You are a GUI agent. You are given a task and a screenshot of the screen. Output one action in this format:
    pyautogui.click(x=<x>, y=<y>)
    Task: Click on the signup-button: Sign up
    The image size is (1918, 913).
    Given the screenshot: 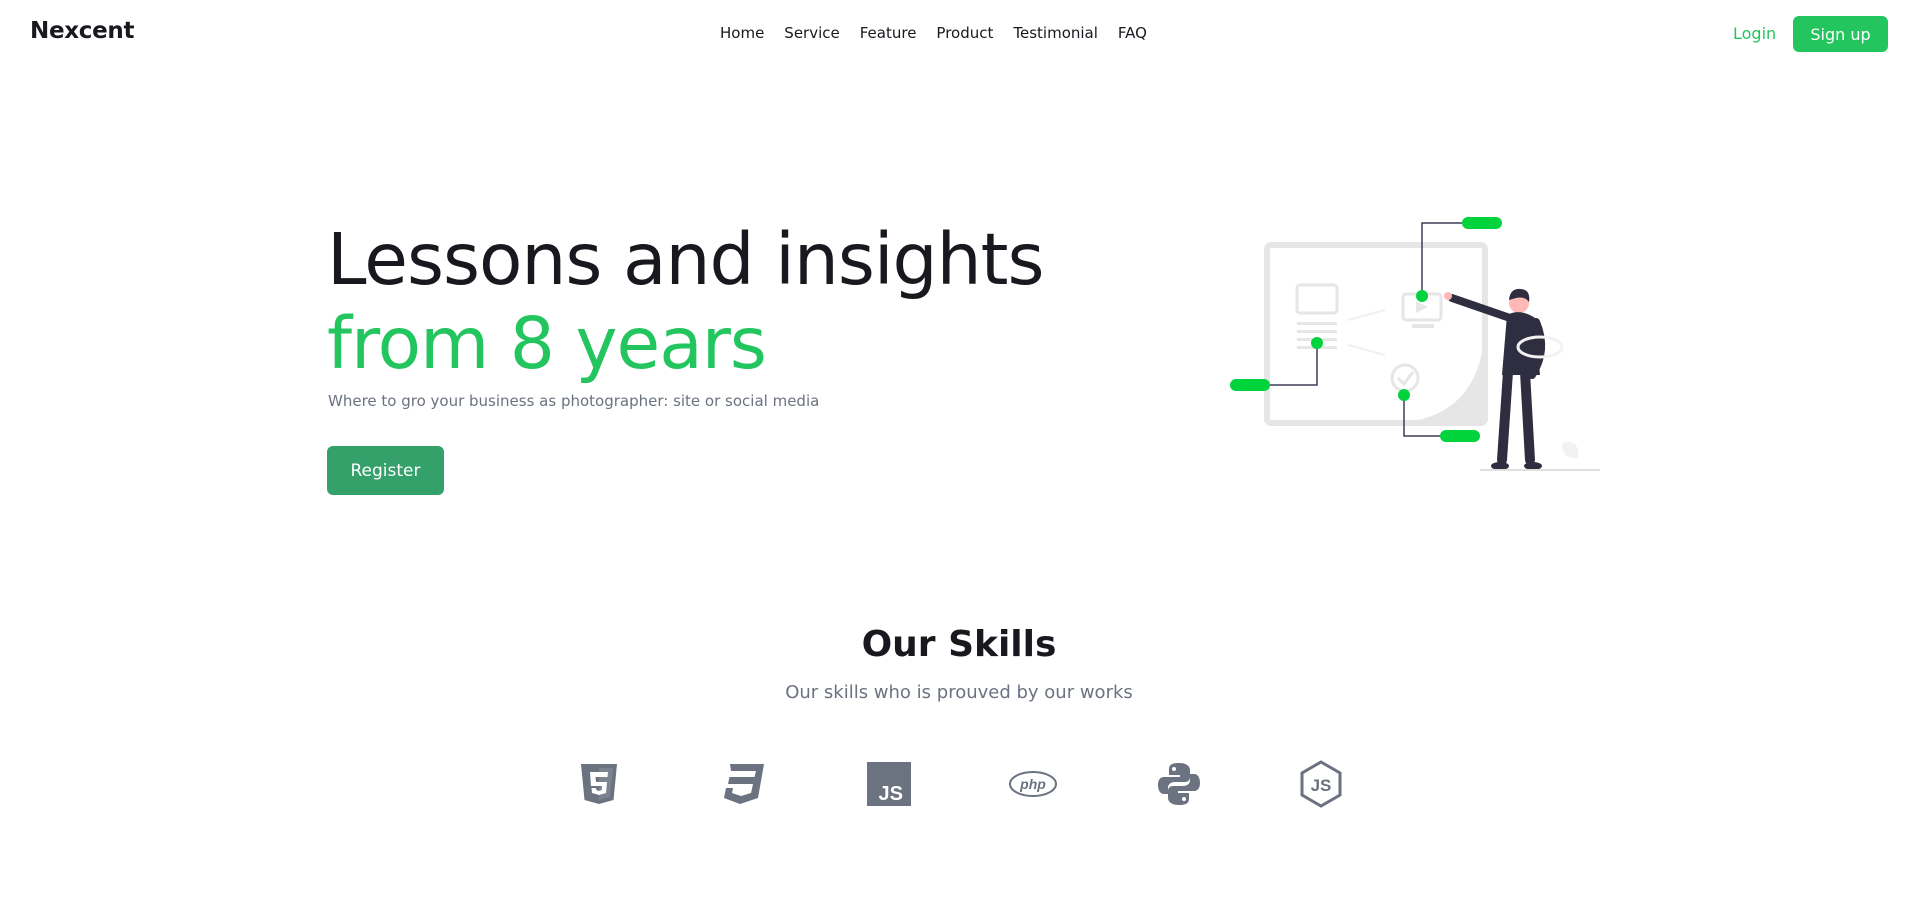 What is the action you would take?
    pyautogui.click(x=1840, y=34)
    